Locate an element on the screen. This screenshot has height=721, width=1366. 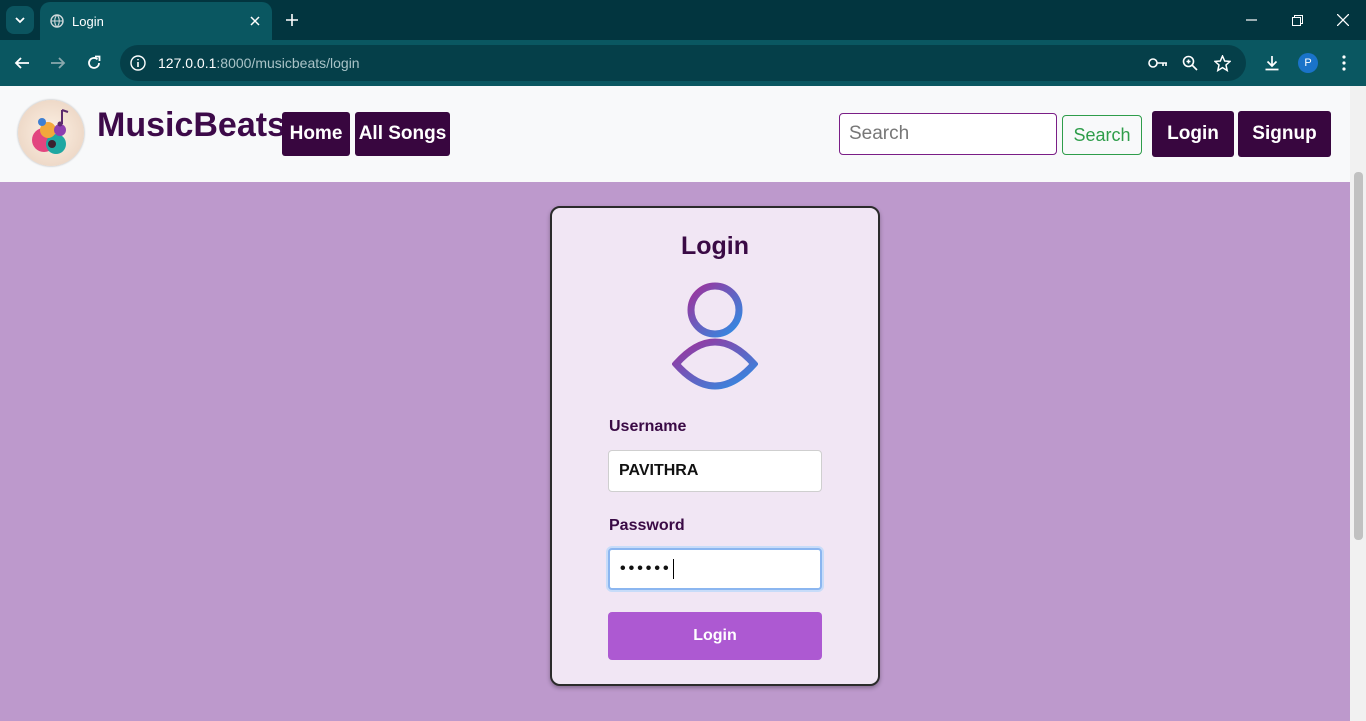
music-splash-logo-icon is located at coordinates (51, 133).